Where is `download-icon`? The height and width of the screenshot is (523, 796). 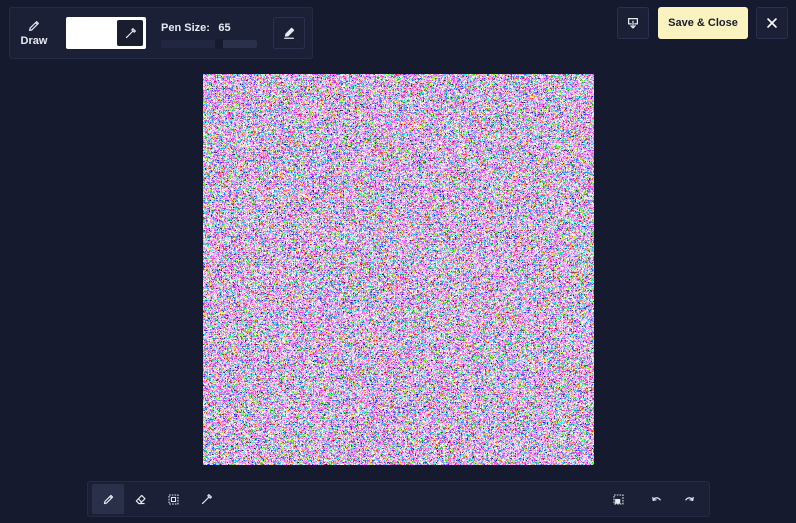
download-icon is located at coordinates (633, 23).